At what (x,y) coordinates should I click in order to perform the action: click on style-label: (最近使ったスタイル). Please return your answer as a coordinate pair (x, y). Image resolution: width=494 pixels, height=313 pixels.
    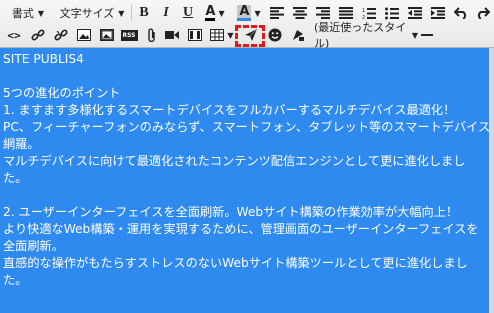
    Looking at the image, I should click on (360, 35).